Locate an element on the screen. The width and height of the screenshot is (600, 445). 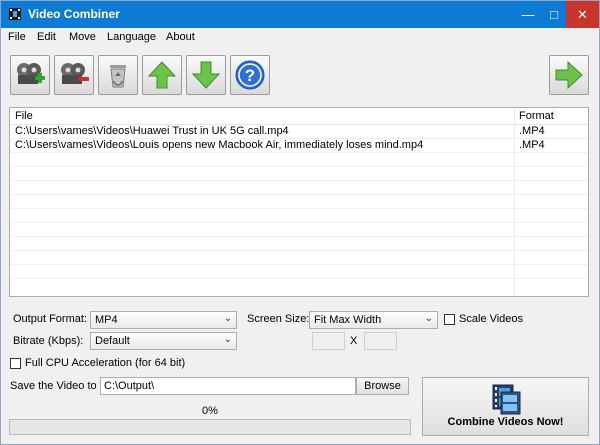
width-field is located at coordinates (328, 341).